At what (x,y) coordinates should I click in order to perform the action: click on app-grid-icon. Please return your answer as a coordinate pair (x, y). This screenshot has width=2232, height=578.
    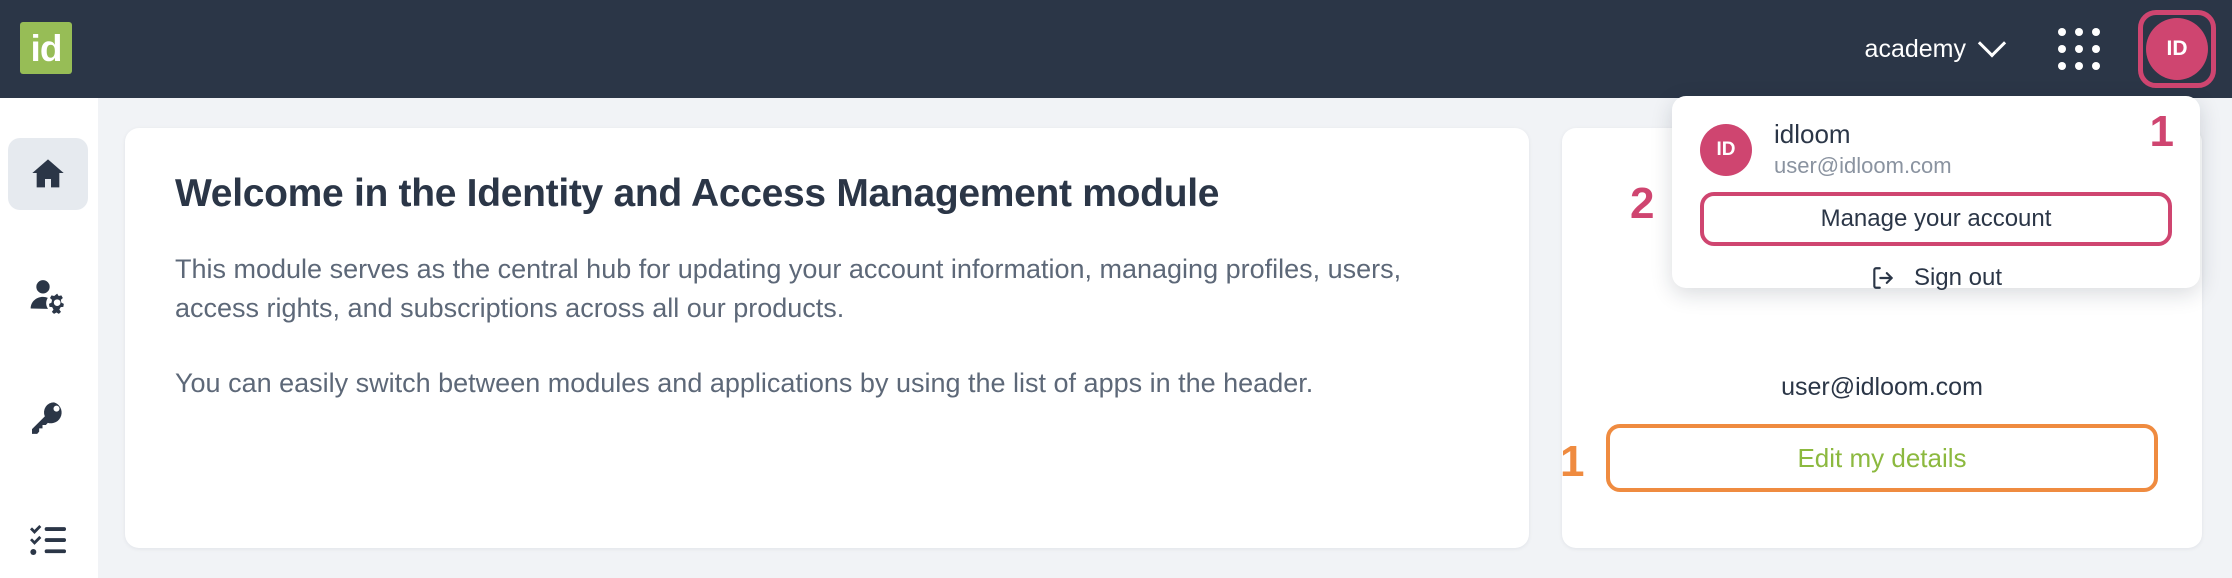
    Looking at the image, I should click on (2079, 49).